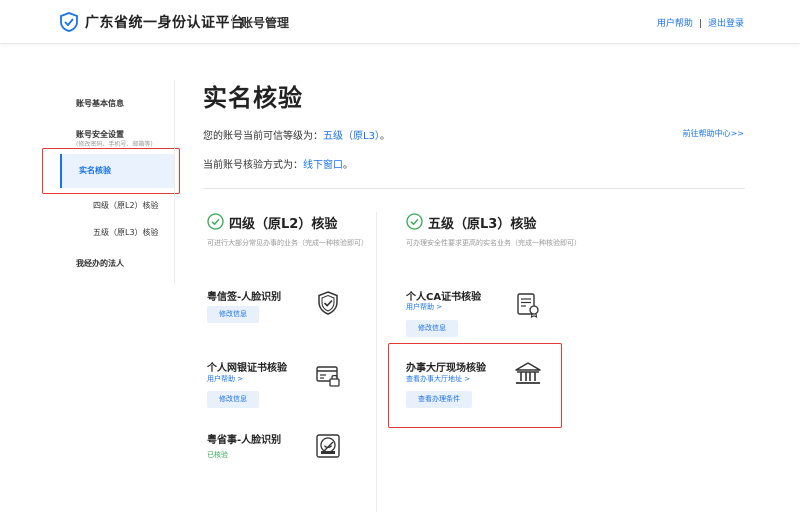 This screenshot has width=800, height=518. I want to click on sidebar-item-level4: 四级（原L2）核验, so click(126, 205).